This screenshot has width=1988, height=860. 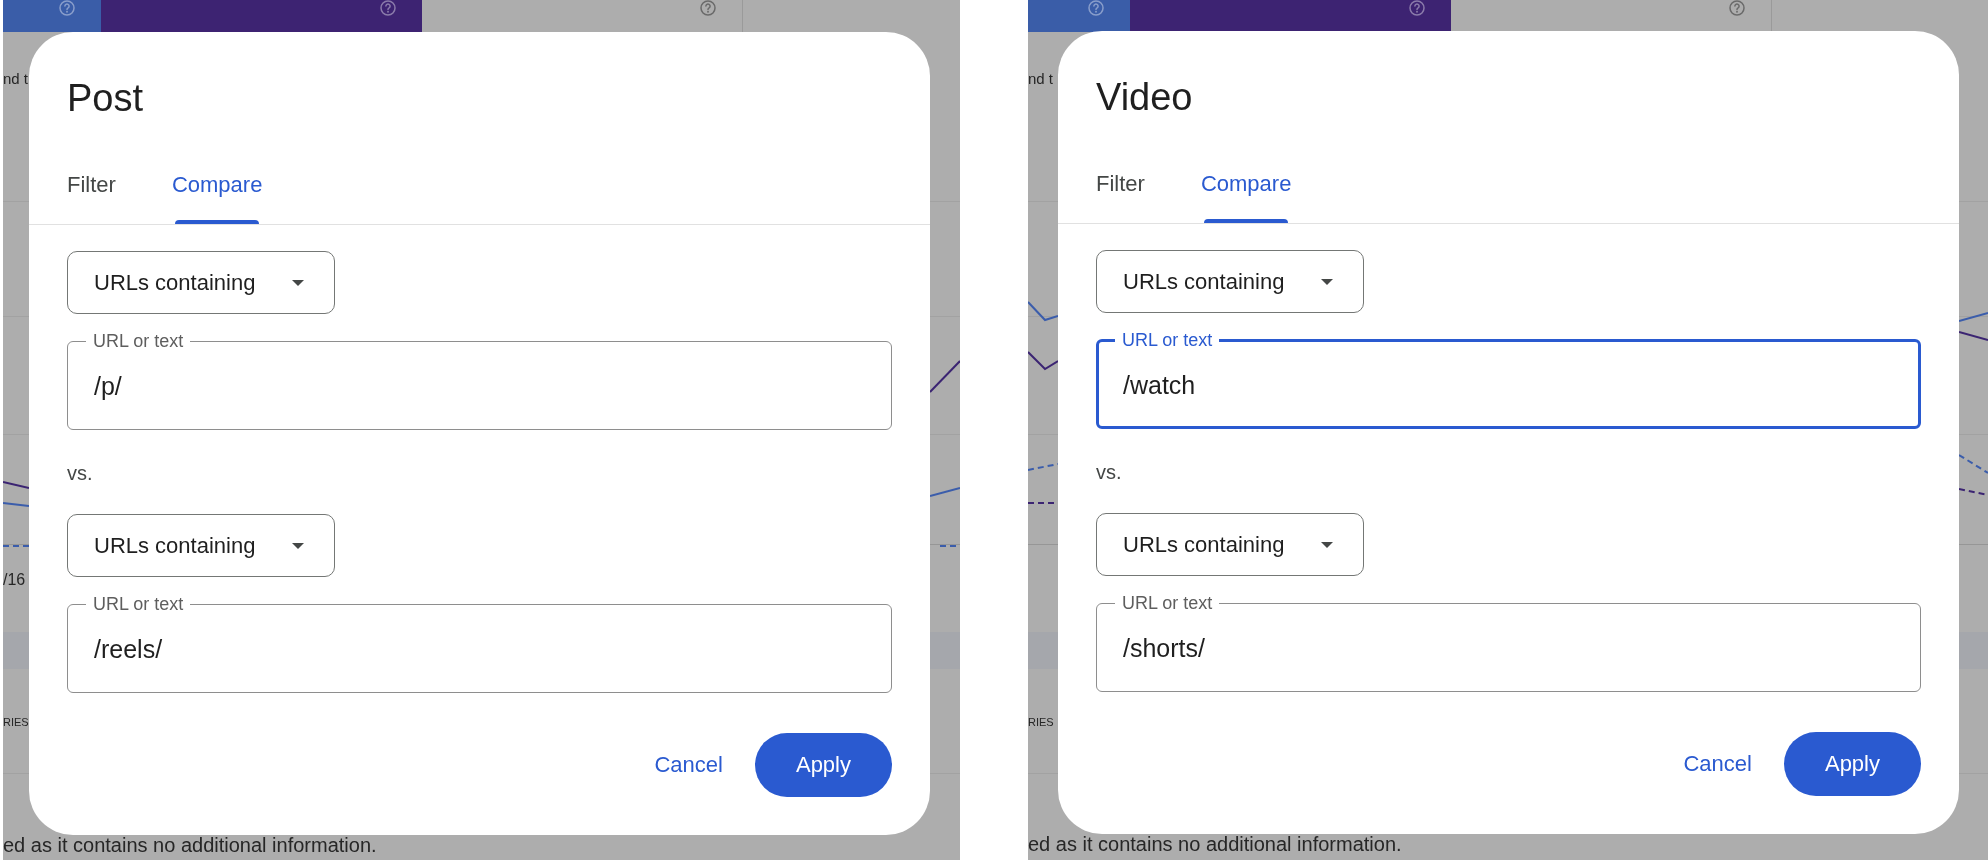 What do you see at coordinates (479, 643) in the screenshot?
I see `url-text-field: URL or text /reels/` at bounding box center [479, 643].